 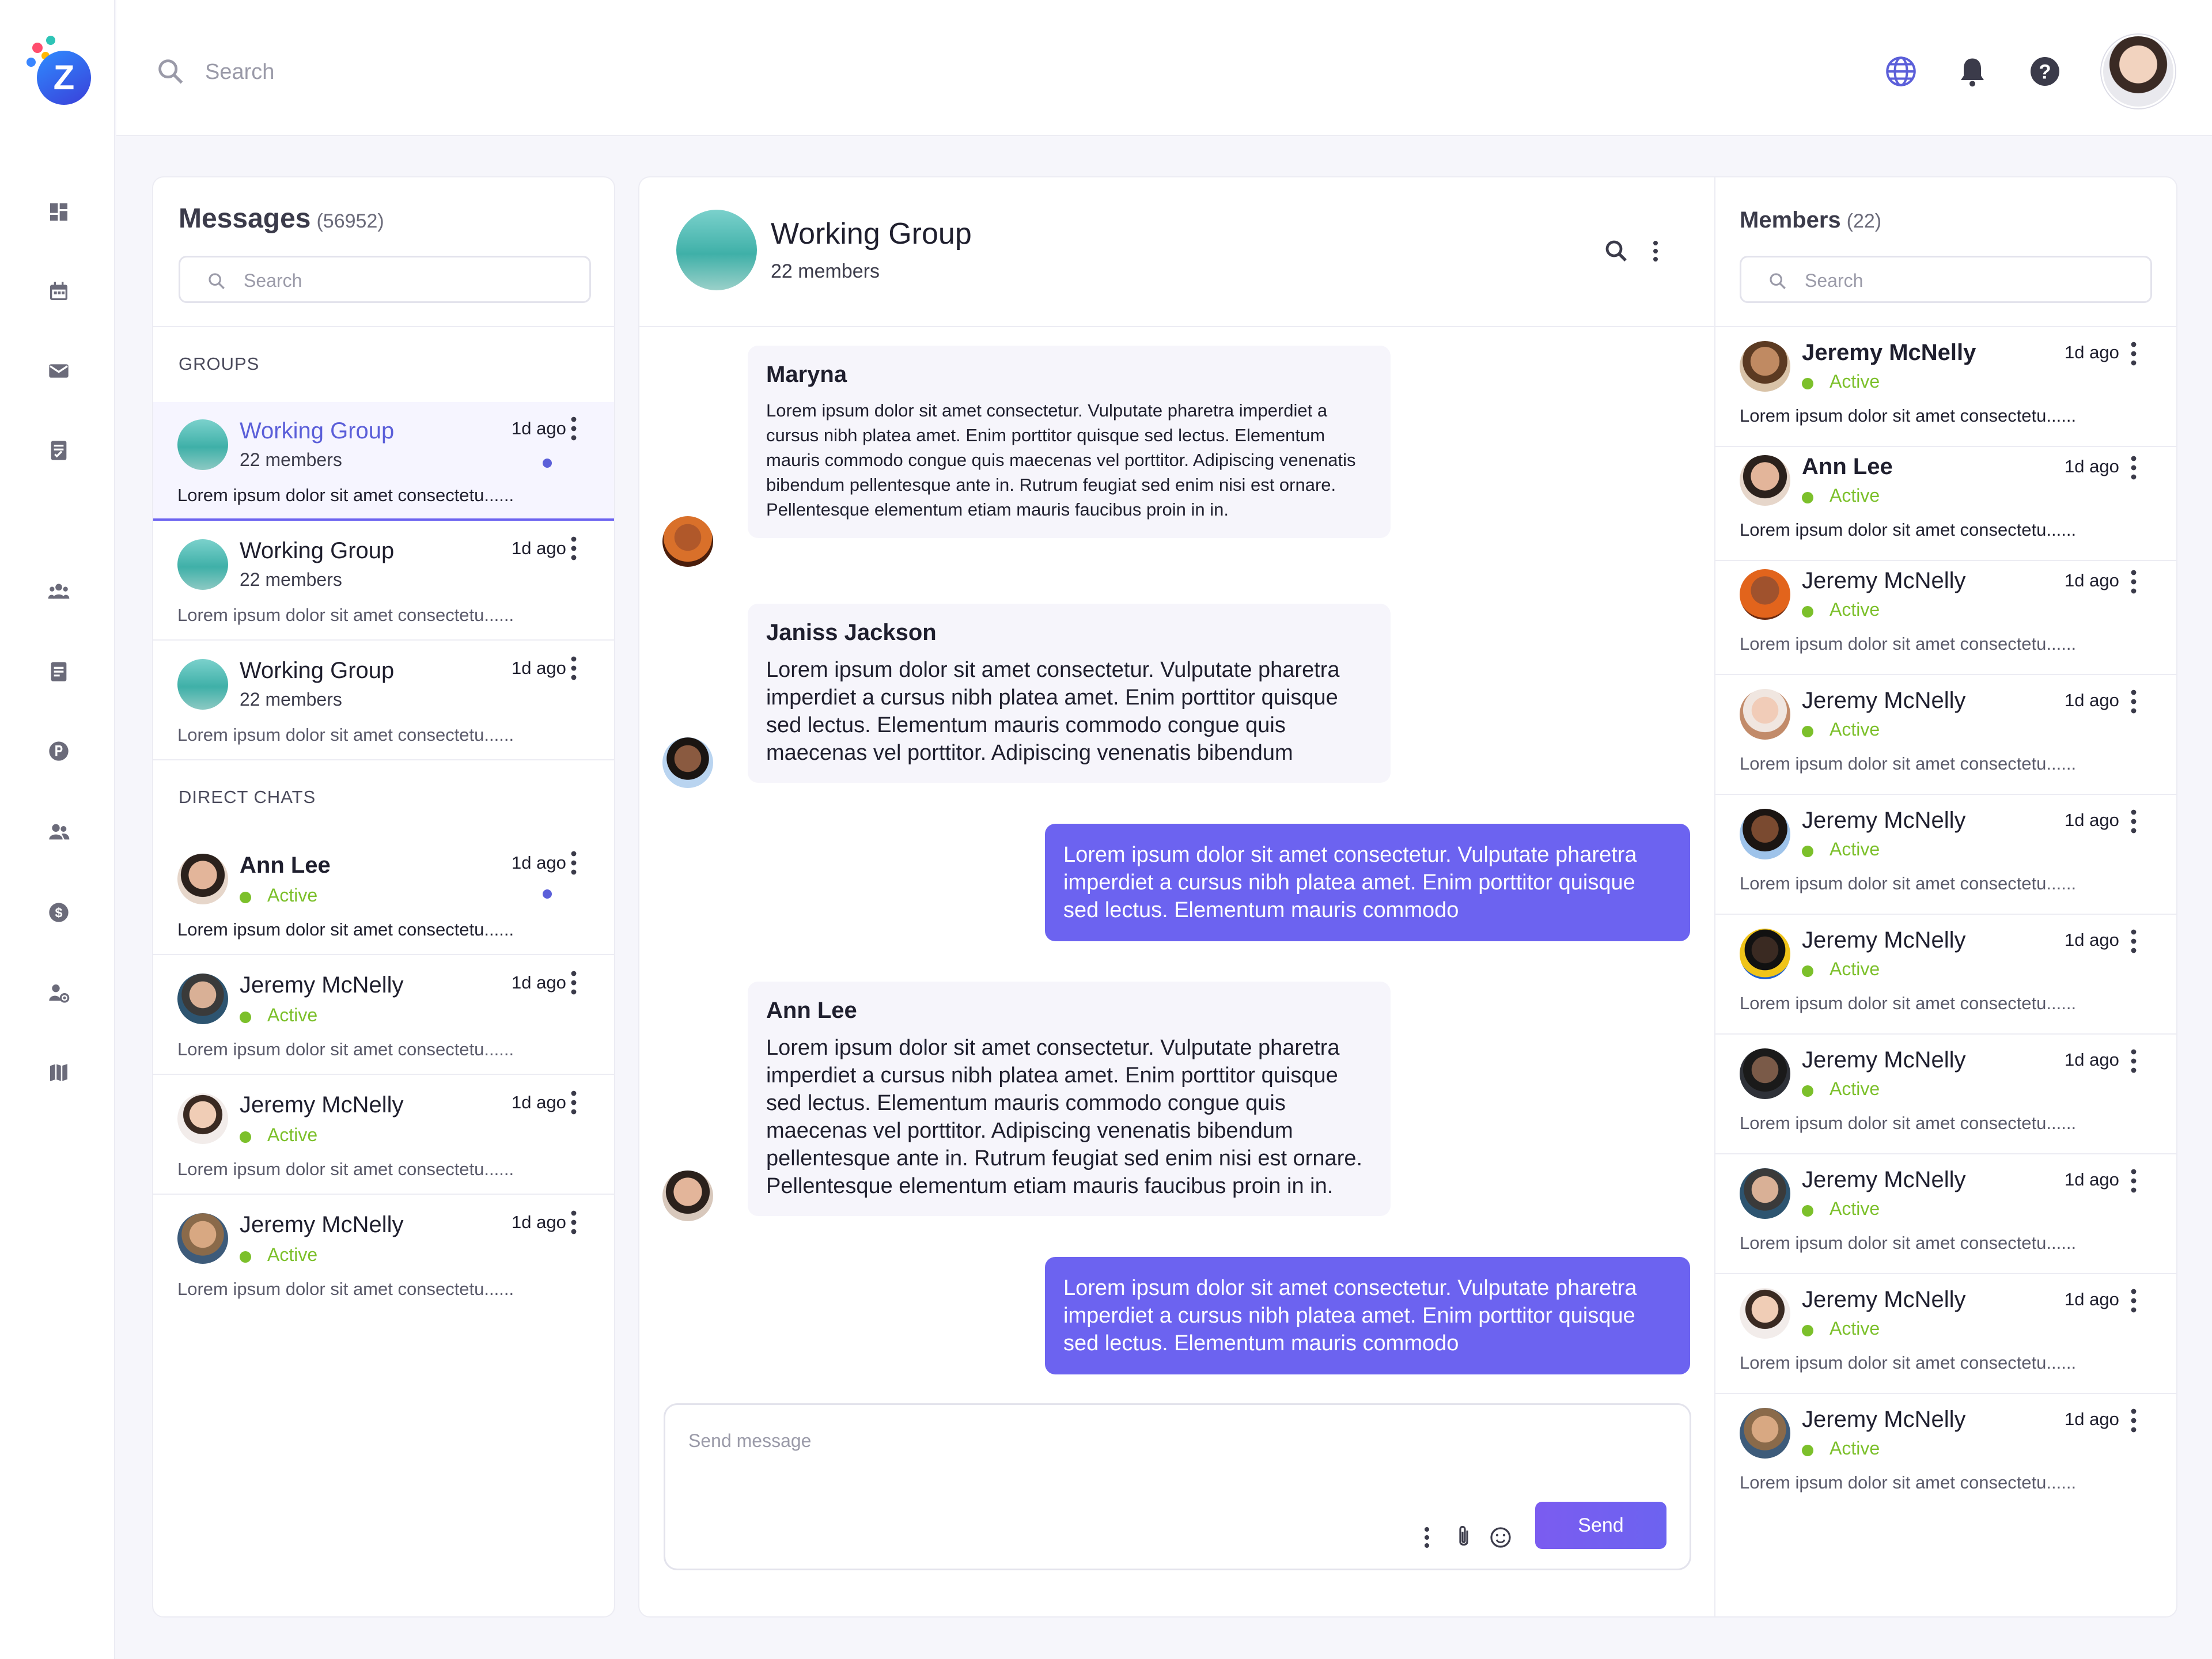 I want to click on dollar-icon: $, so click(x=58, y=912).